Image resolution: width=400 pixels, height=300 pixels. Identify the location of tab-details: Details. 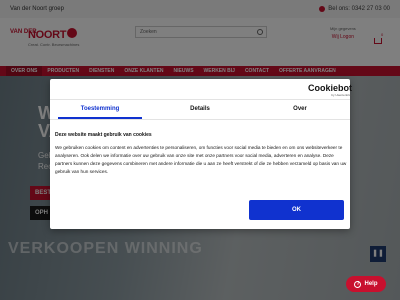
(200, 109).